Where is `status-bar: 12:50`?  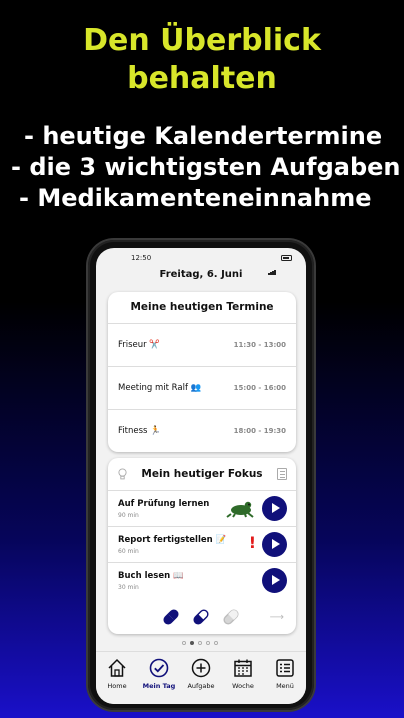 status-bar: 12:50 is located at coordinates (201, 261).